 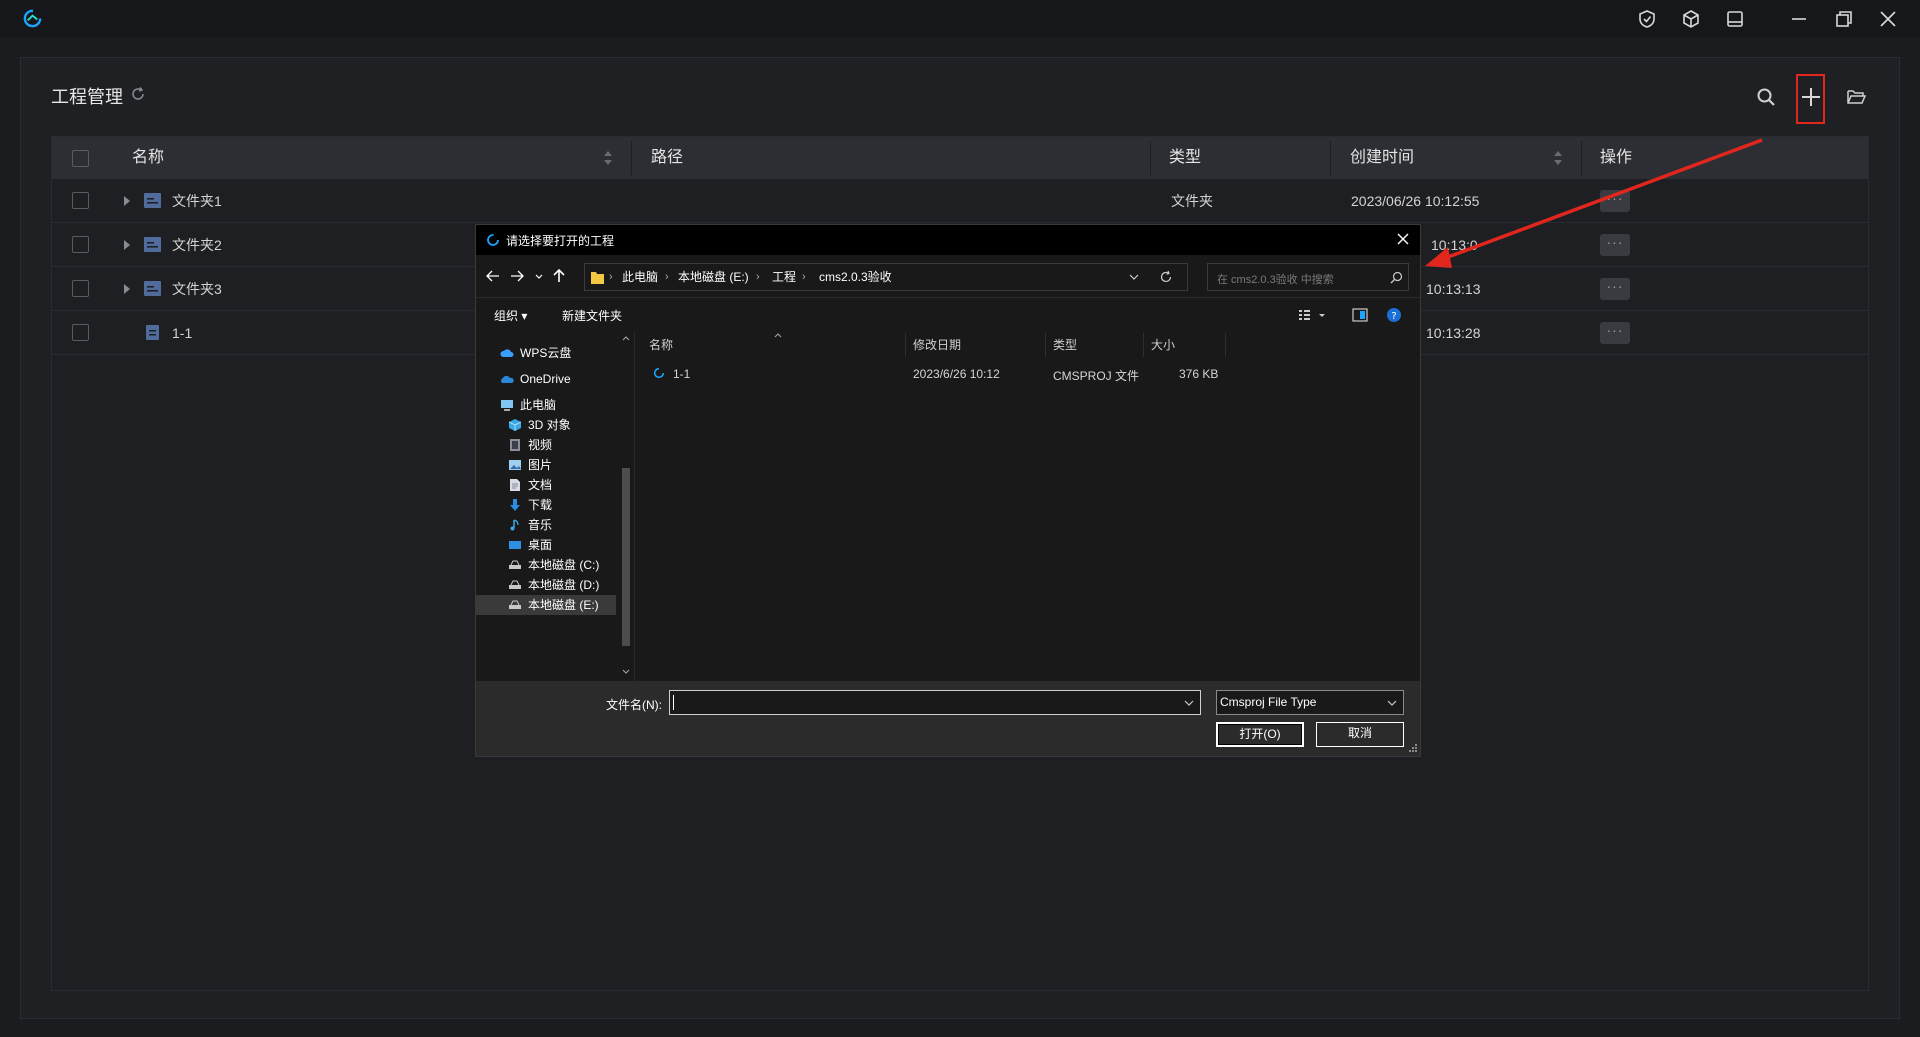 I want to click on file-size: 376 KB, so click(x=1199, y=374).